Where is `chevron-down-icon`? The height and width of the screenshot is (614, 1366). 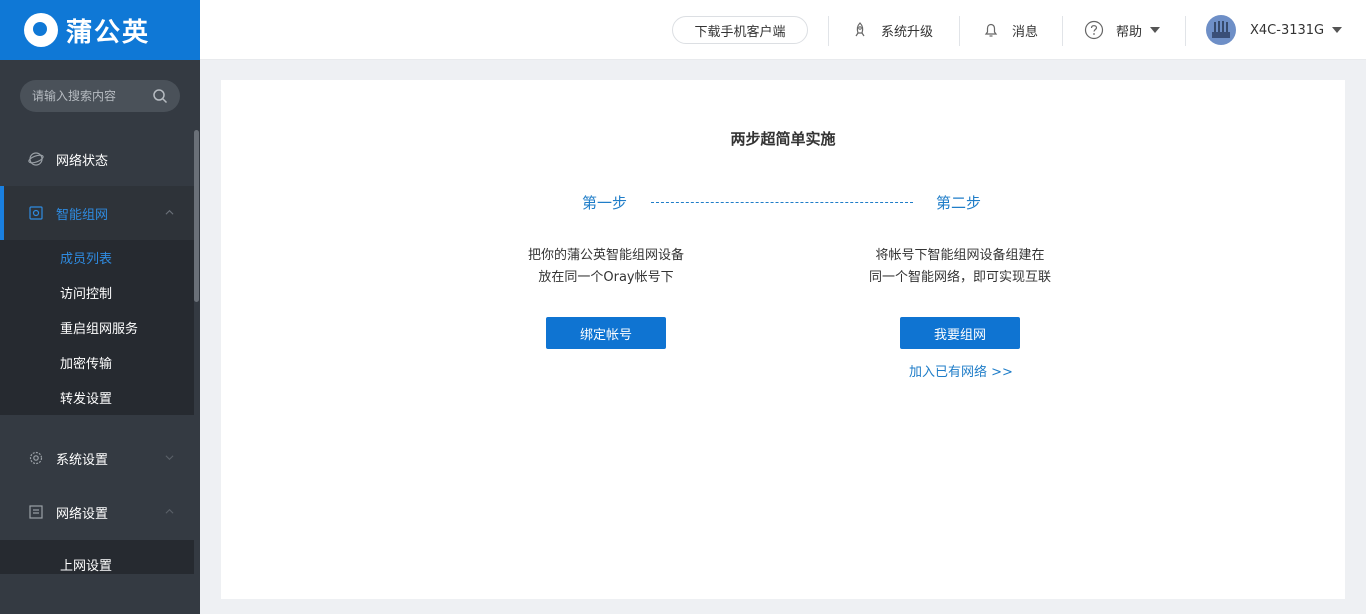 chevron-down-icon is located at coordinates (169, 458).